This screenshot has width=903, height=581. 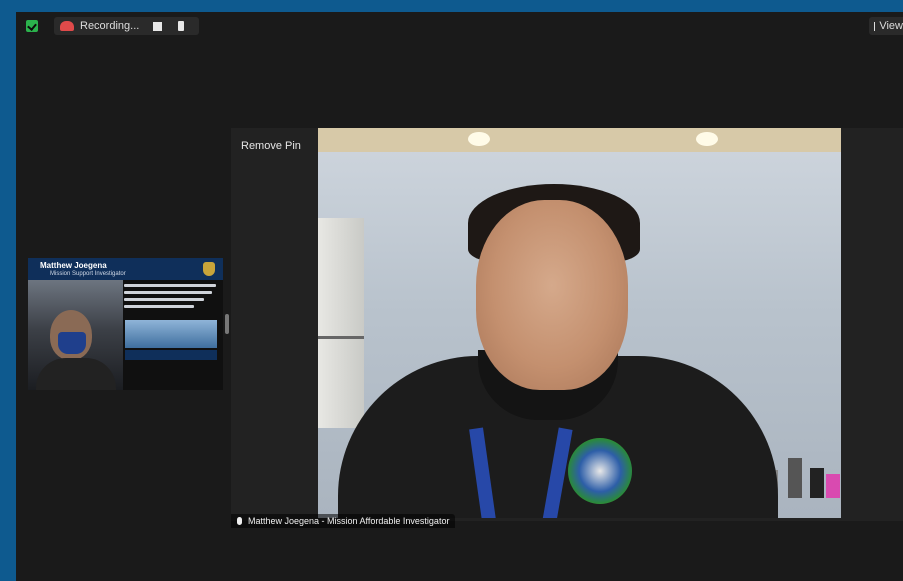 I want to click on thumbnail-footer, so click(x=171, y=355).